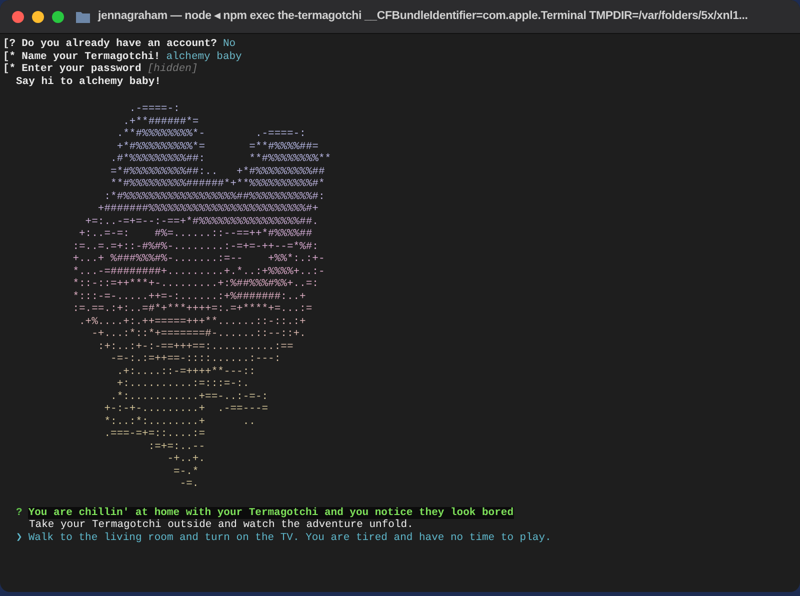  I want to click on ascii-art-line: =*#%%%%%%%%%##:.. +*#%%%%%%%%%##, so click(217, 172).